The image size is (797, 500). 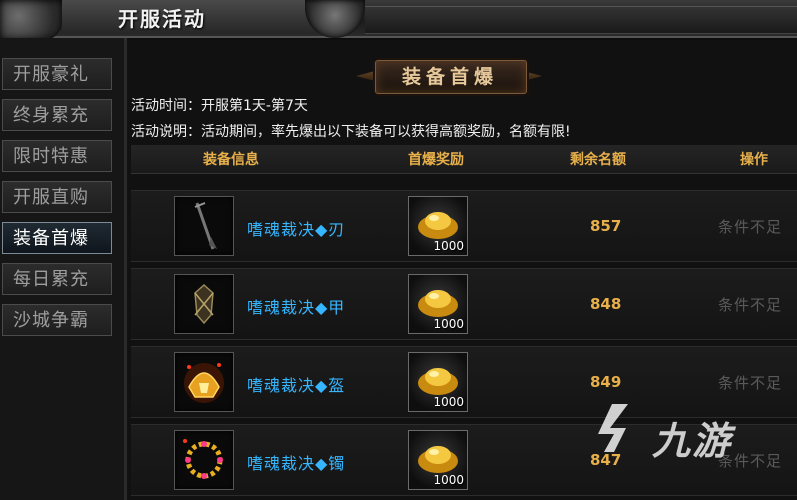 I want to click on remaining-count: 849, so click(x=606, y=382).